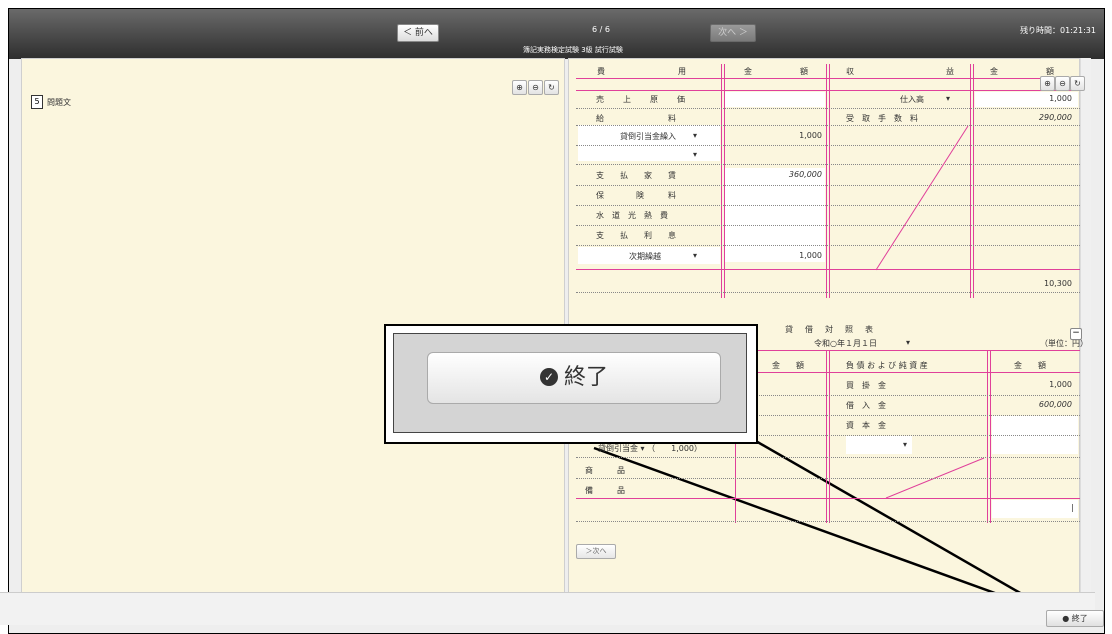 This screenshot has width=1112, height=634. What do you see at coordinates (605, 470) in the screenshot?
I see `bs-row-label: 商 品` at bounding box center [605, 470].